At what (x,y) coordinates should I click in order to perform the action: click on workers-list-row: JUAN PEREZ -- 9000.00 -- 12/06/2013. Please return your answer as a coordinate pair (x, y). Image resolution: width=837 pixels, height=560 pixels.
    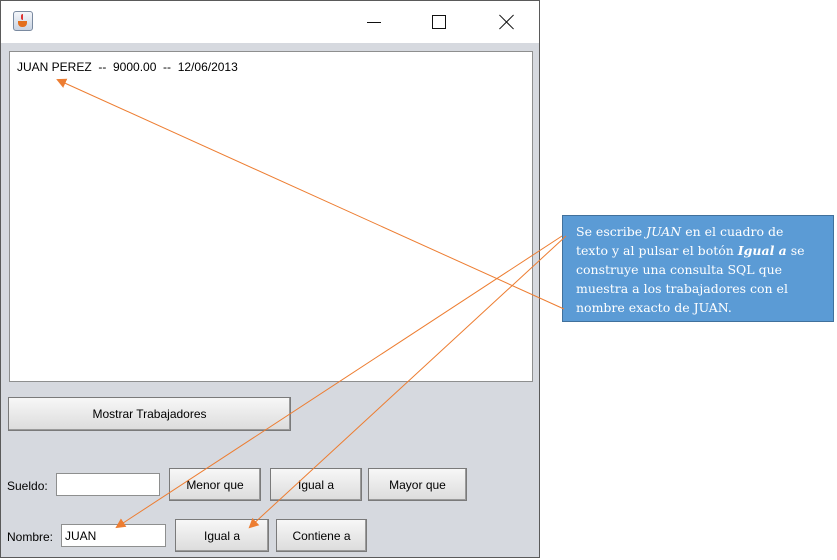
    Looking at the image, I should click on (127, 67).